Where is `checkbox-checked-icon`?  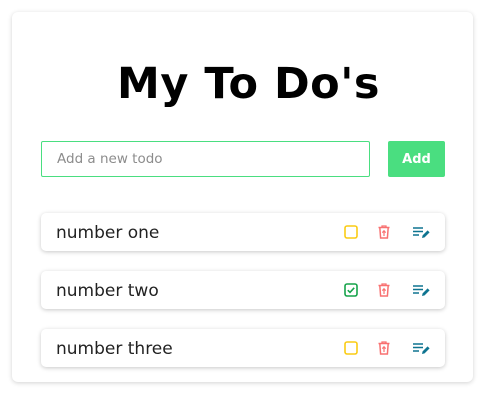 checkbox-checked-icon is located at coordinates (351, 290).